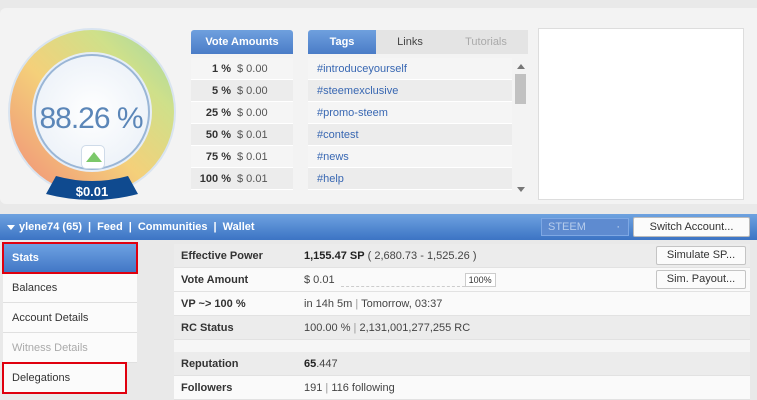 This screenshot has width=757, height=400. I want to click on gauge-amount: $0.01, so click(92, 191).